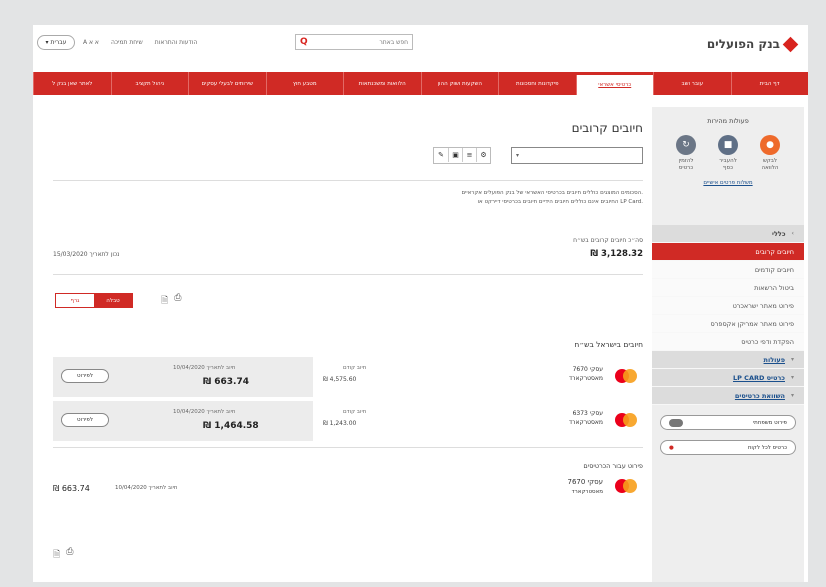  I want to click on language-button: ▾ עברית, so click(56, 42).